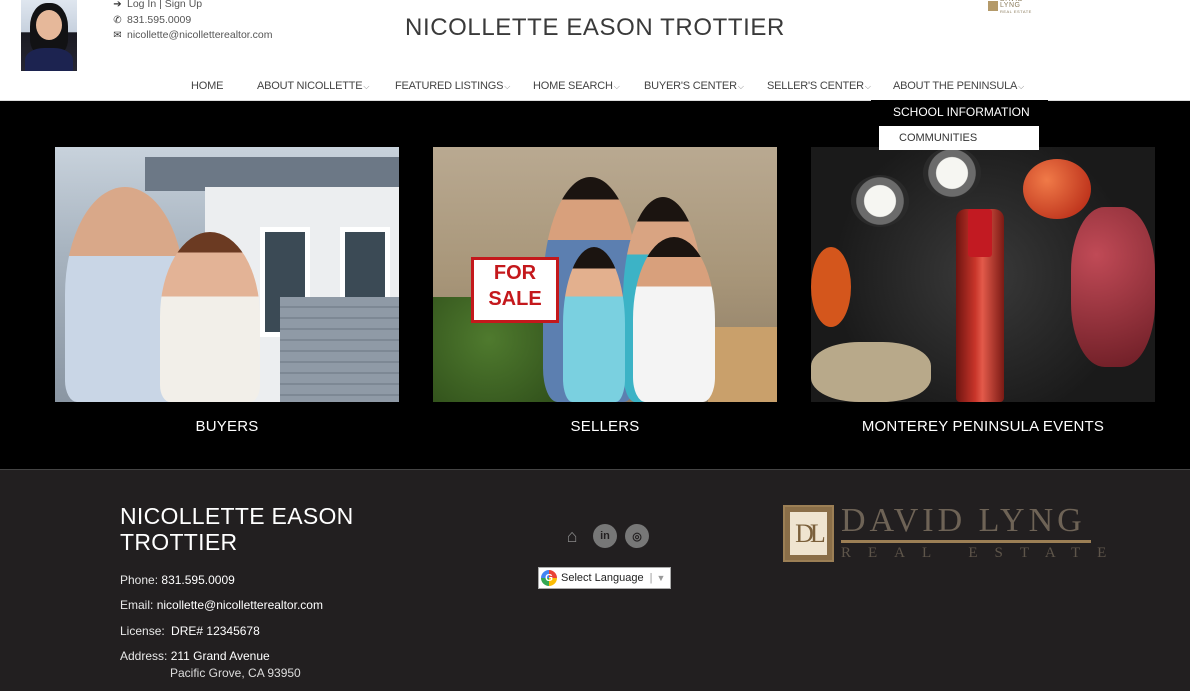  Describe the element at coordinates (1015, 11) in the screenshot. I see `mini-logo-sub: REAL ESTATE` at that location.